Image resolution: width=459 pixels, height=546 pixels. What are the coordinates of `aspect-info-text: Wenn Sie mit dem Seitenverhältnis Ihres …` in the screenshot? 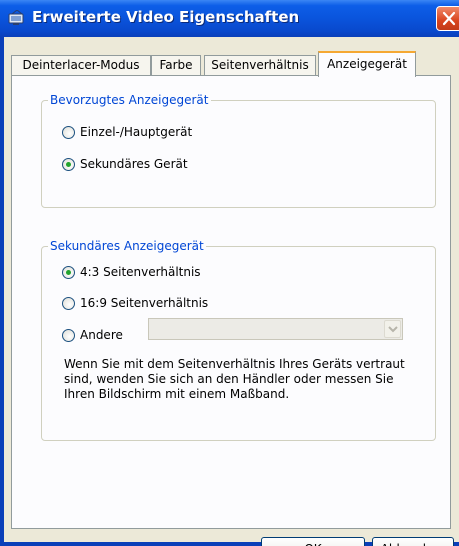 It's located at (234, 379).